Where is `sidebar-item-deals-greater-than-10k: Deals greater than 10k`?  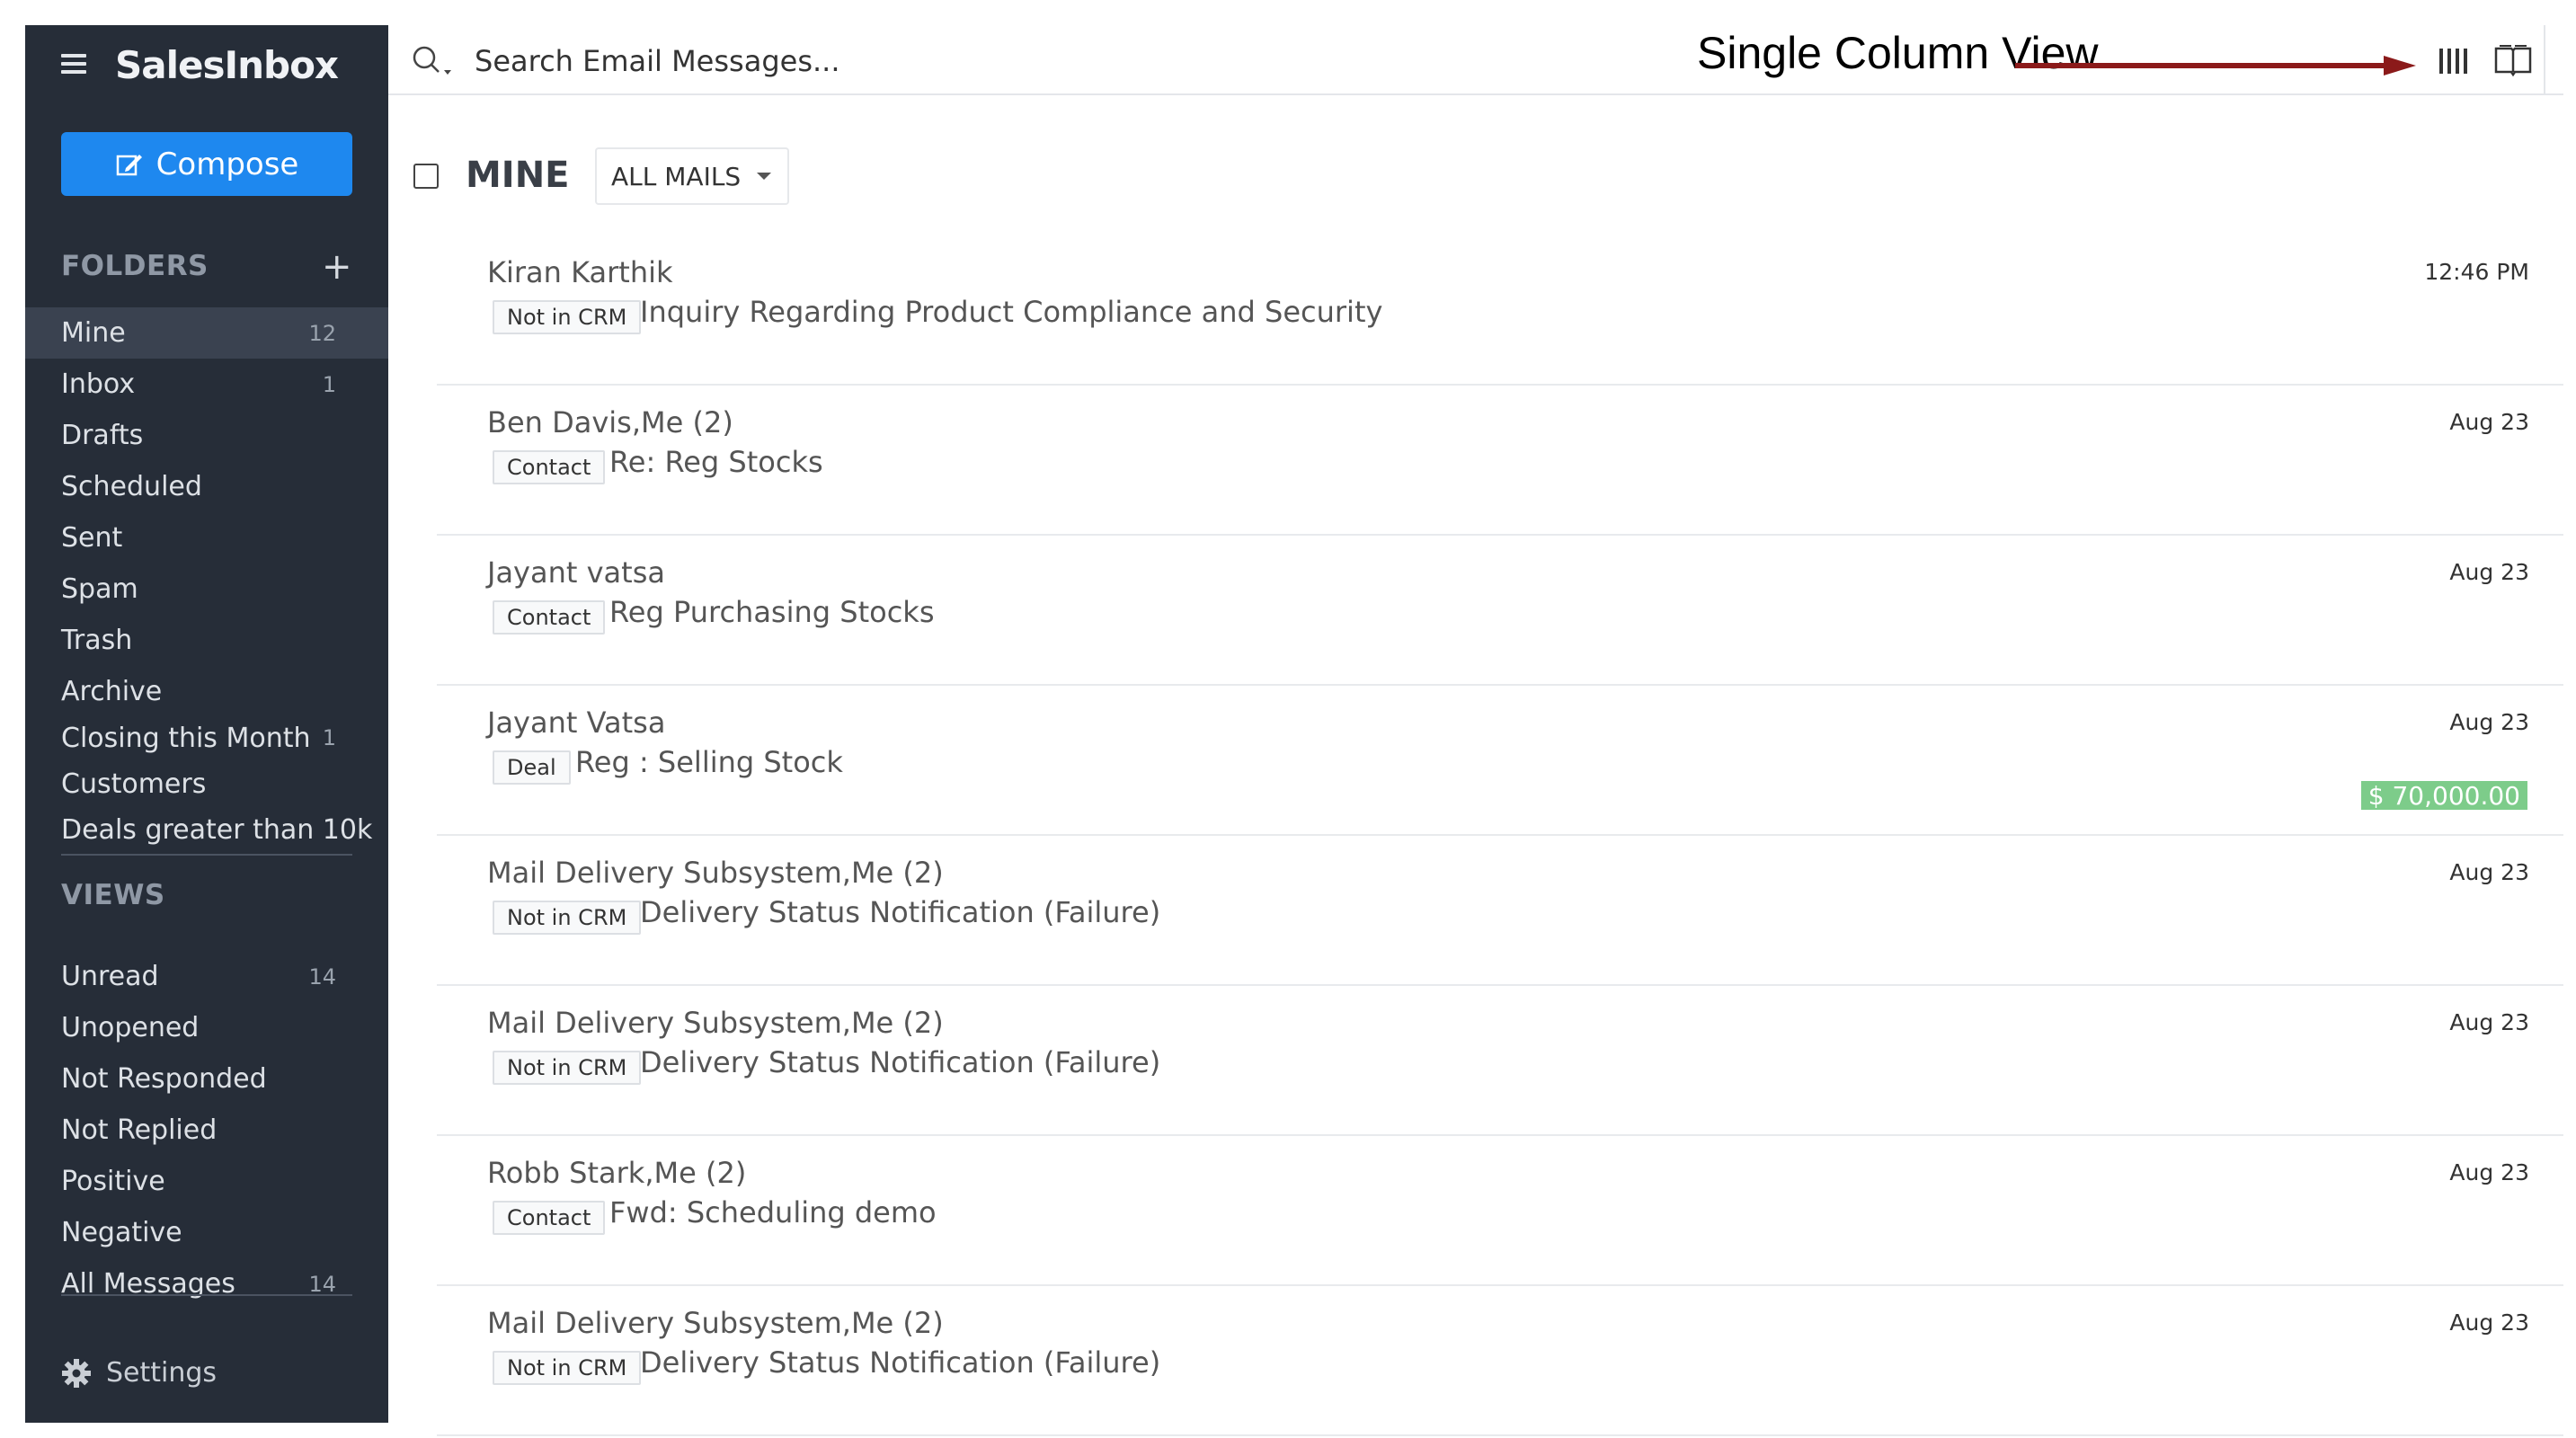 sidebar-item-deals-greater-than-10k: Deals greater than 10k is located at coordinates (206, 829).